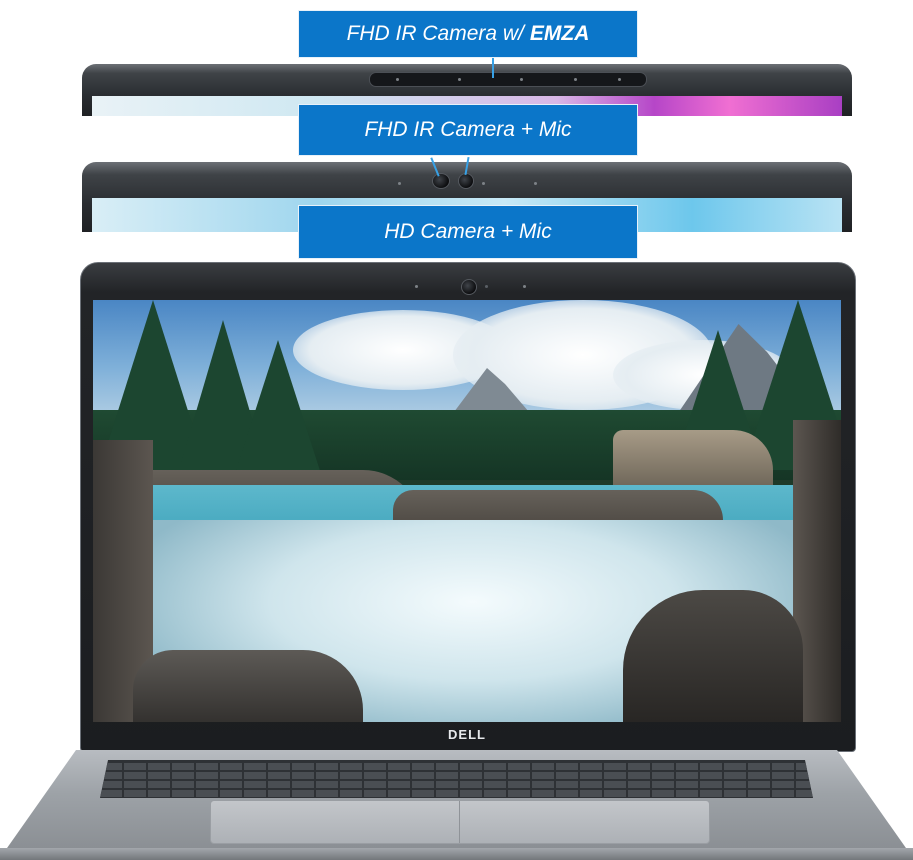 Image resolution: width=913 pixels, height=860 pixels. I want to click on label-fhd-ir-camera-emza: FHD IR Camera w/ EMZA, so click(468, 34).